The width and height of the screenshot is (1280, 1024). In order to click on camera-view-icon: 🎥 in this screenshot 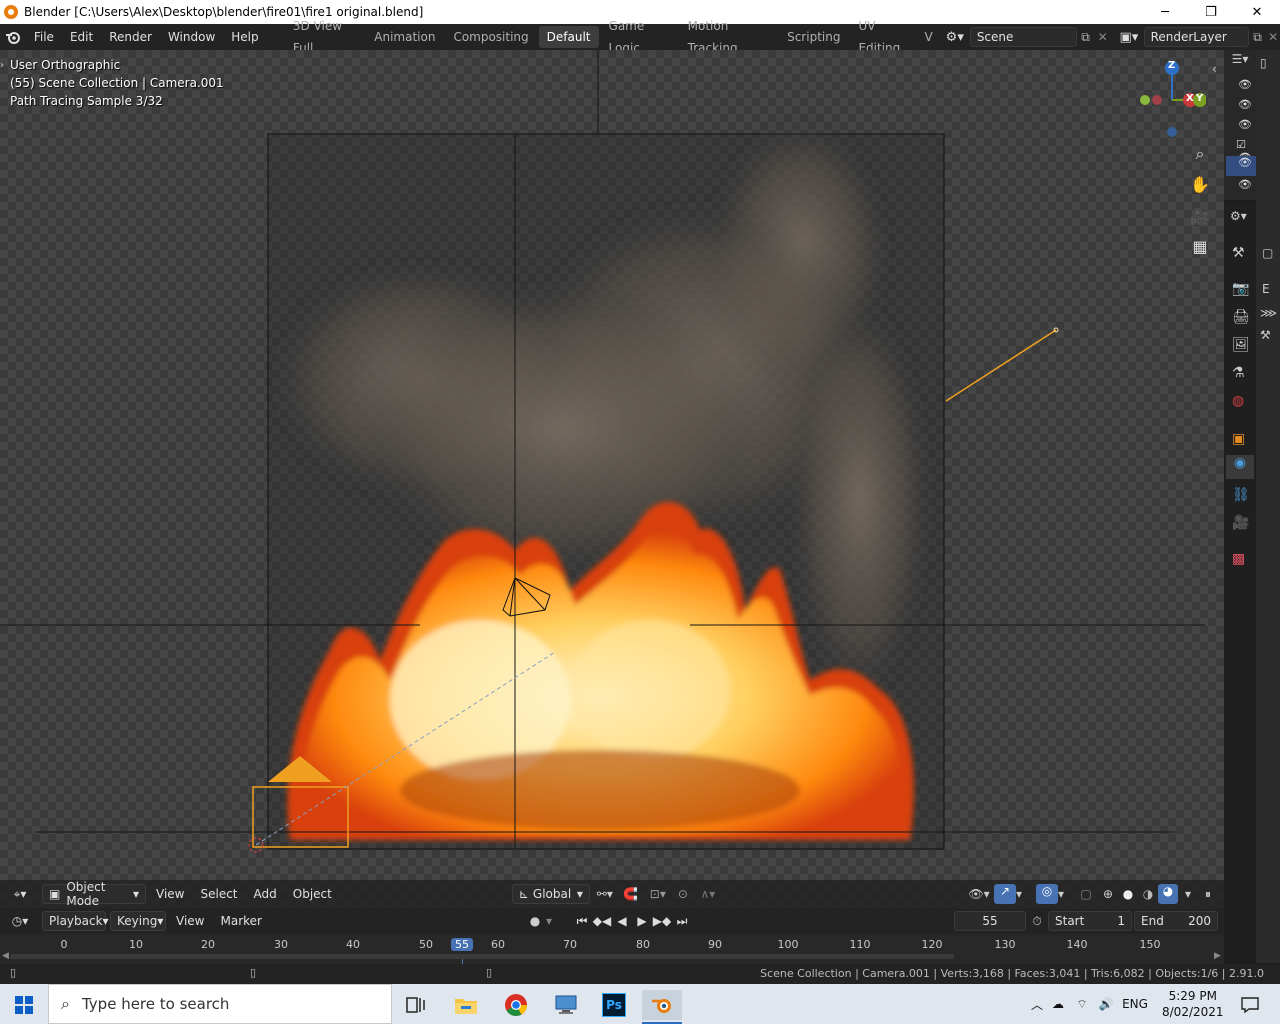, I will do `click(1200, 216)`.